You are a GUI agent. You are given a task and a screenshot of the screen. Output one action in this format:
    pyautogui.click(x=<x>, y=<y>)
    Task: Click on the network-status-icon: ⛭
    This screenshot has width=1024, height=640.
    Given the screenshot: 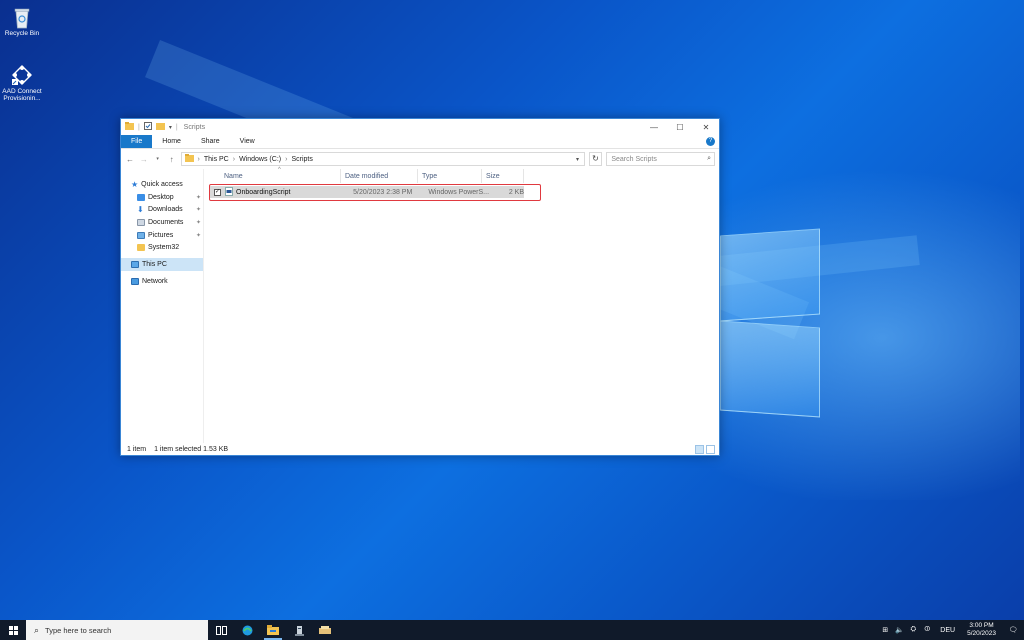 What is the action you would take?
    pyautogui.click(x=913, y=630)
    